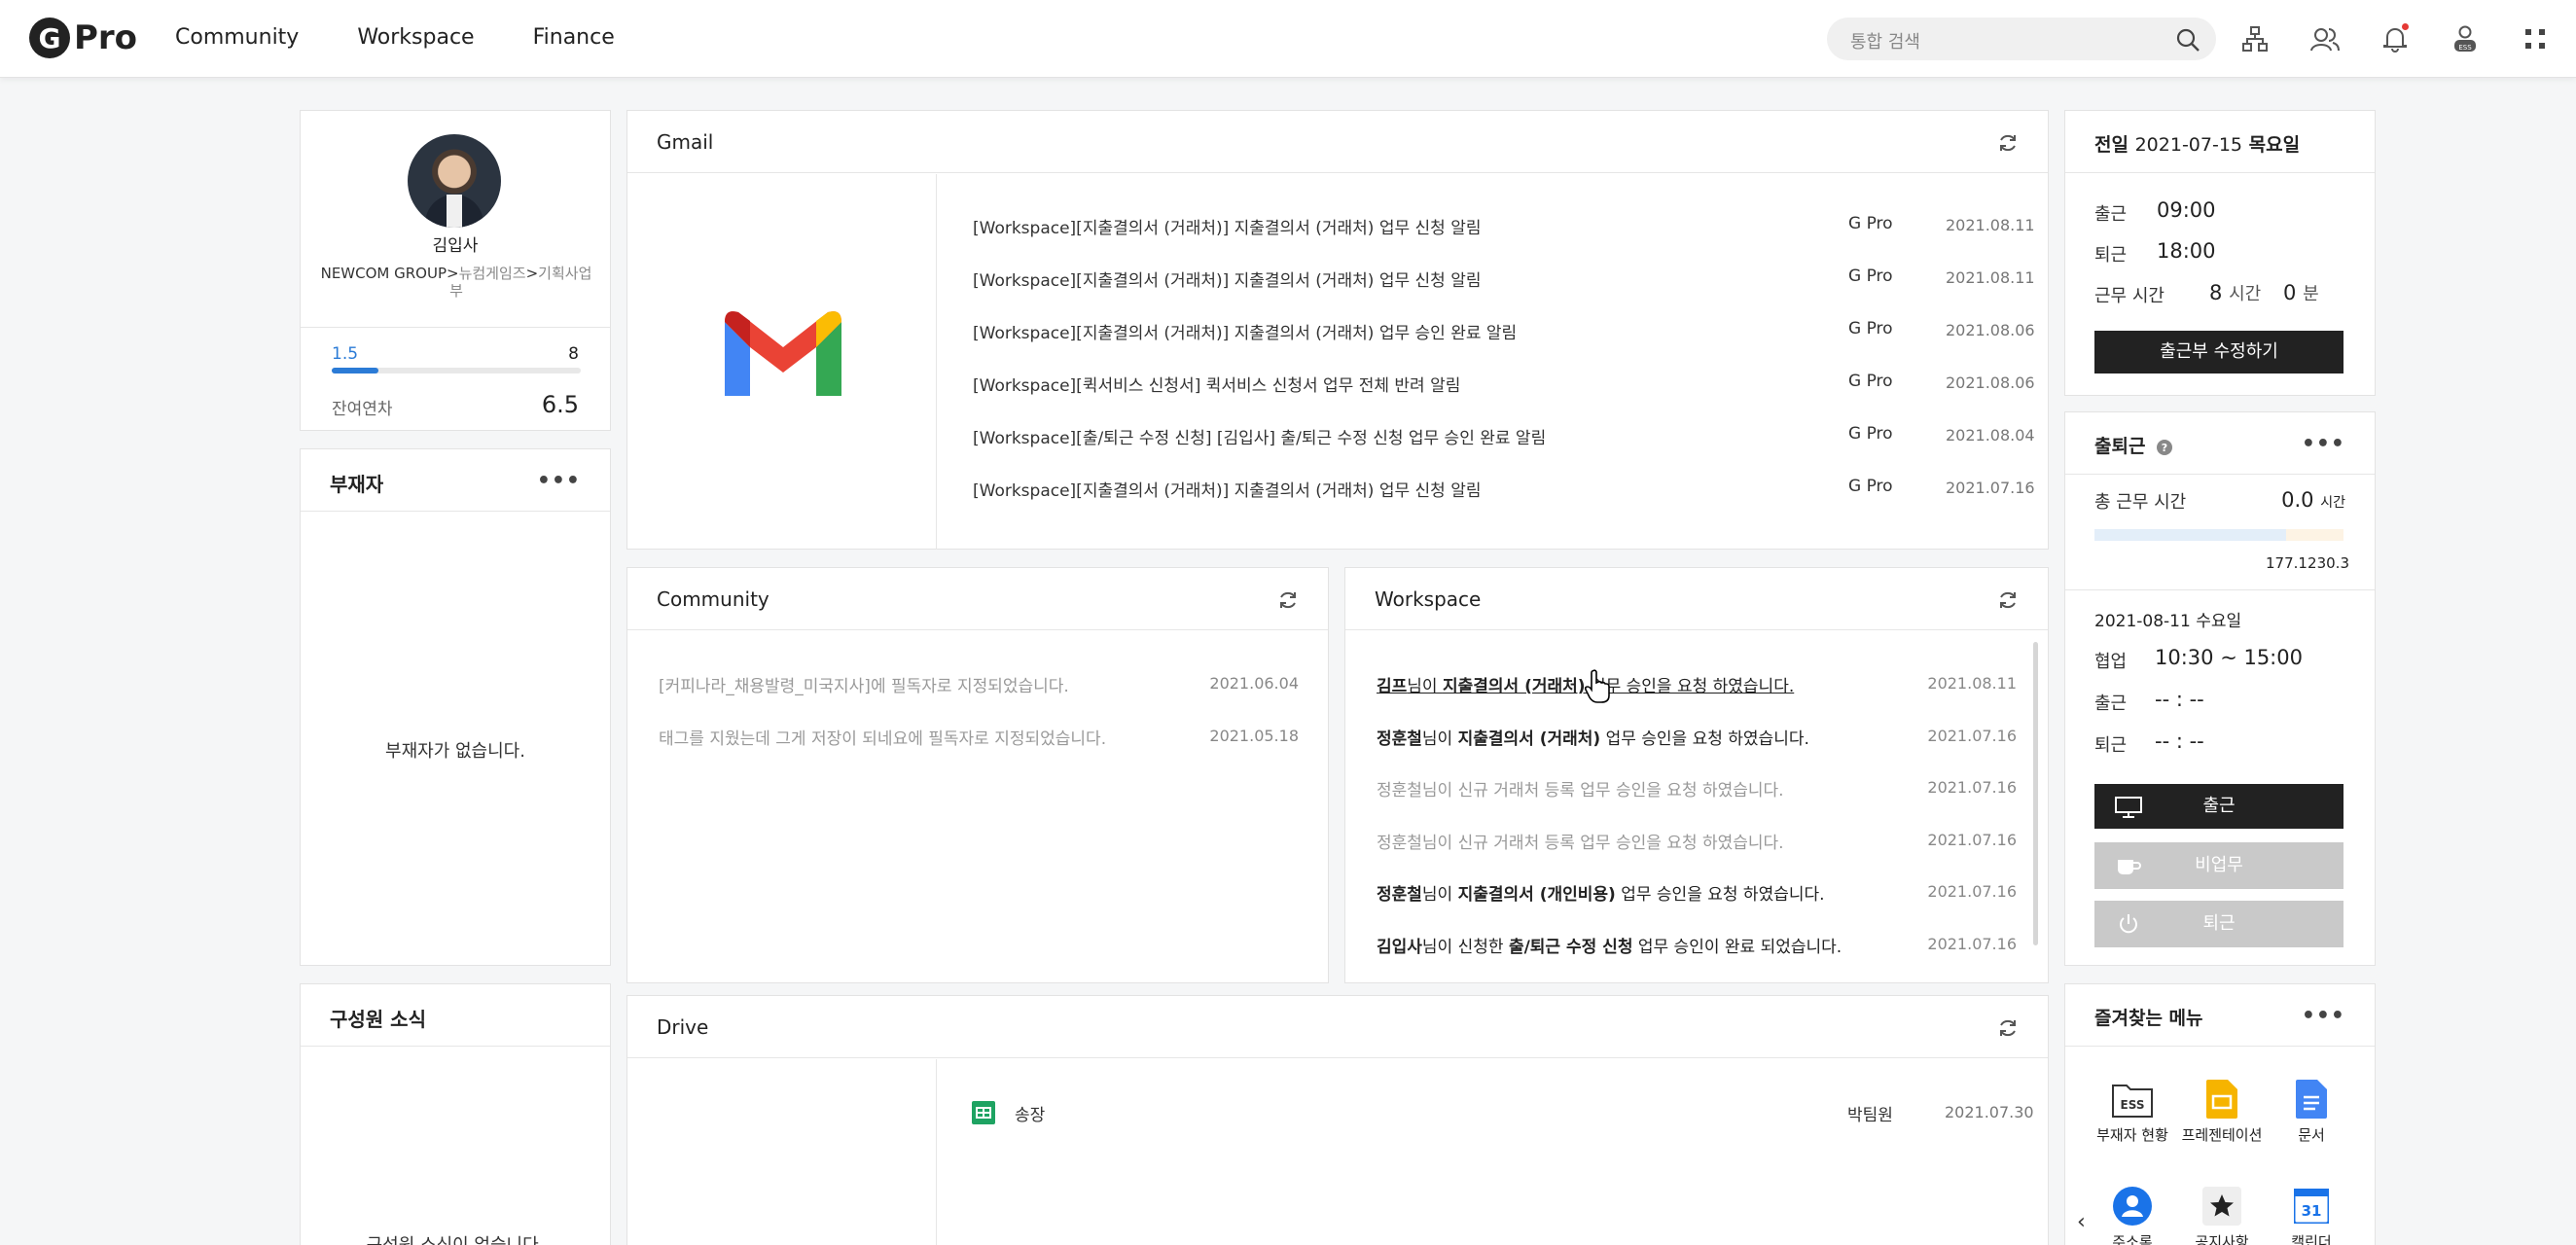  Describe the element at coordinates (2111, 662) in the screenshot. I see `coop-label: 협업` at that location.